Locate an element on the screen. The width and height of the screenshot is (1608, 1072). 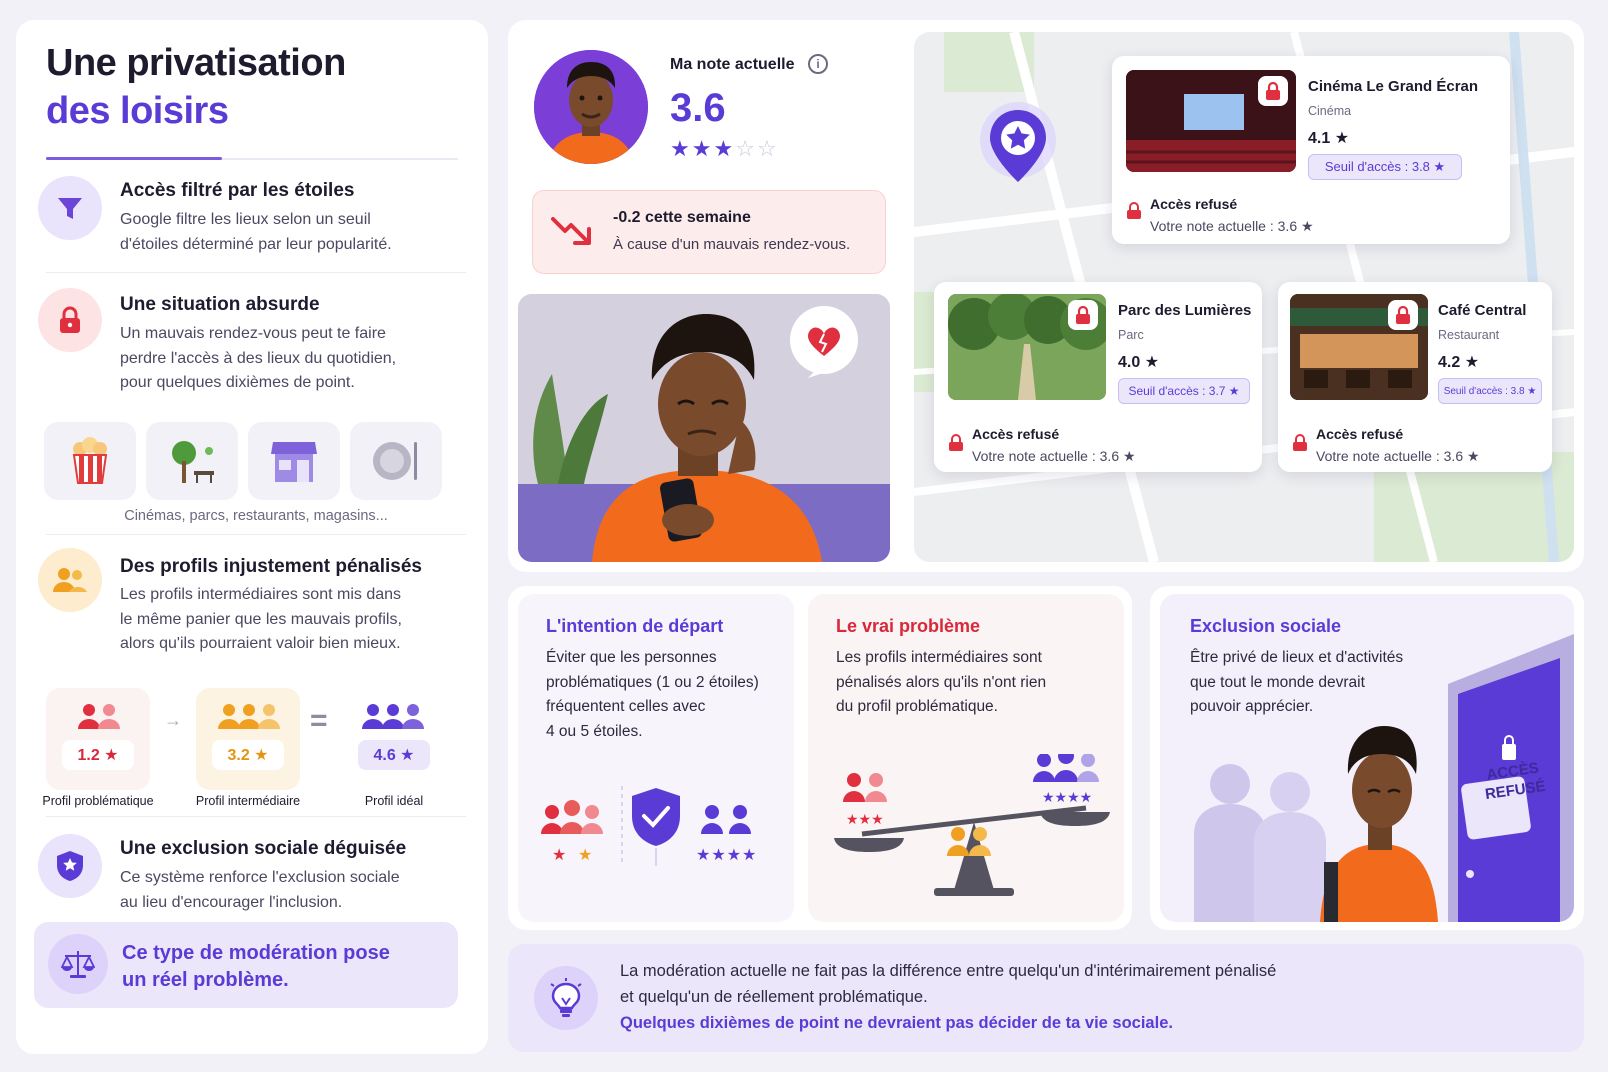
filter-shield-illustration: ★ ★ ★★★★ is located at coordinates (649, 826).